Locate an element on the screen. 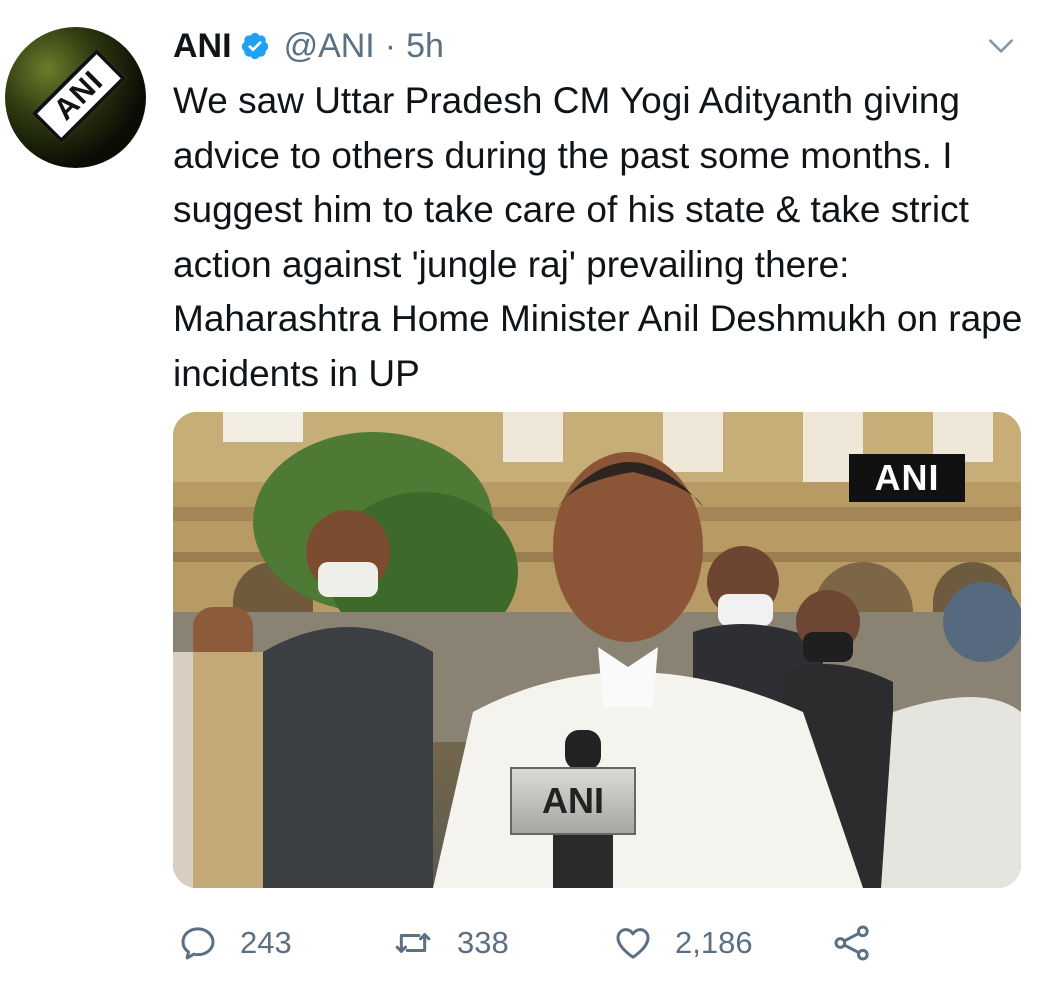  avatar: ANI is located at coordinates (75, 97).